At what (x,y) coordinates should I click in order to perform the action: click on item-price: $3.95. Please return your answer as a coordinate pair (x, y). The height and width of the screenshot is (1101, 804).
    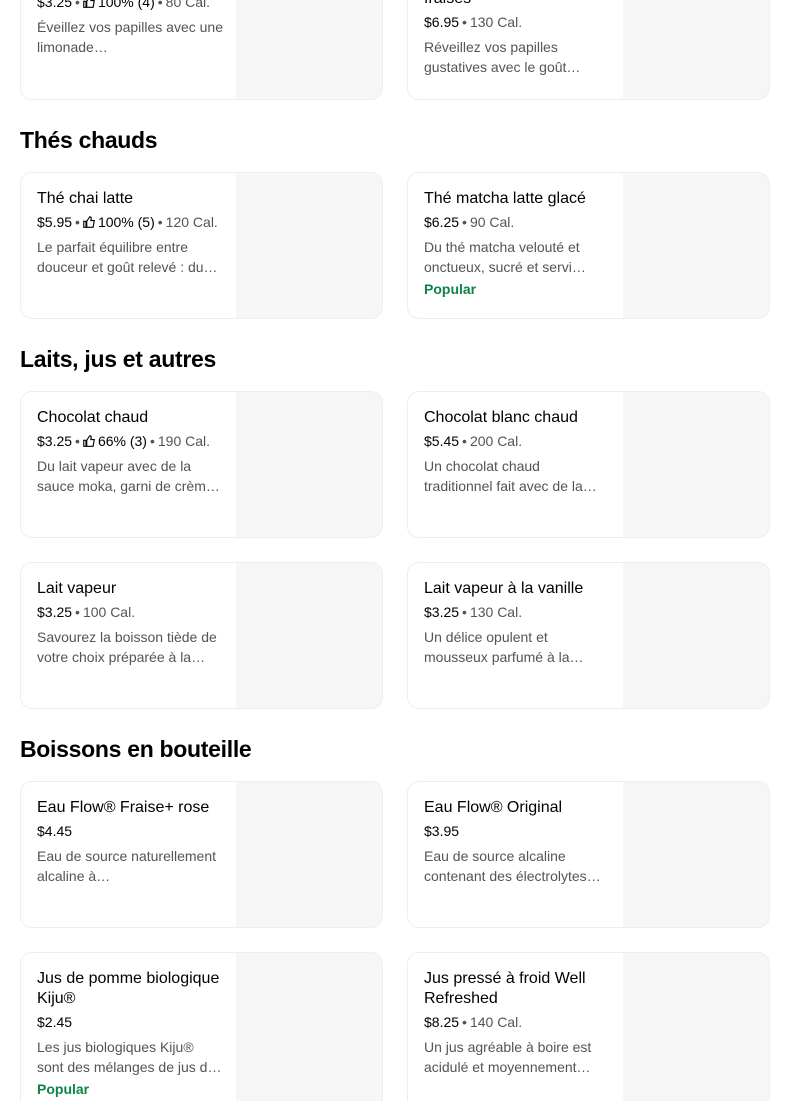
    Looking at the image, I should click on (442, 831).